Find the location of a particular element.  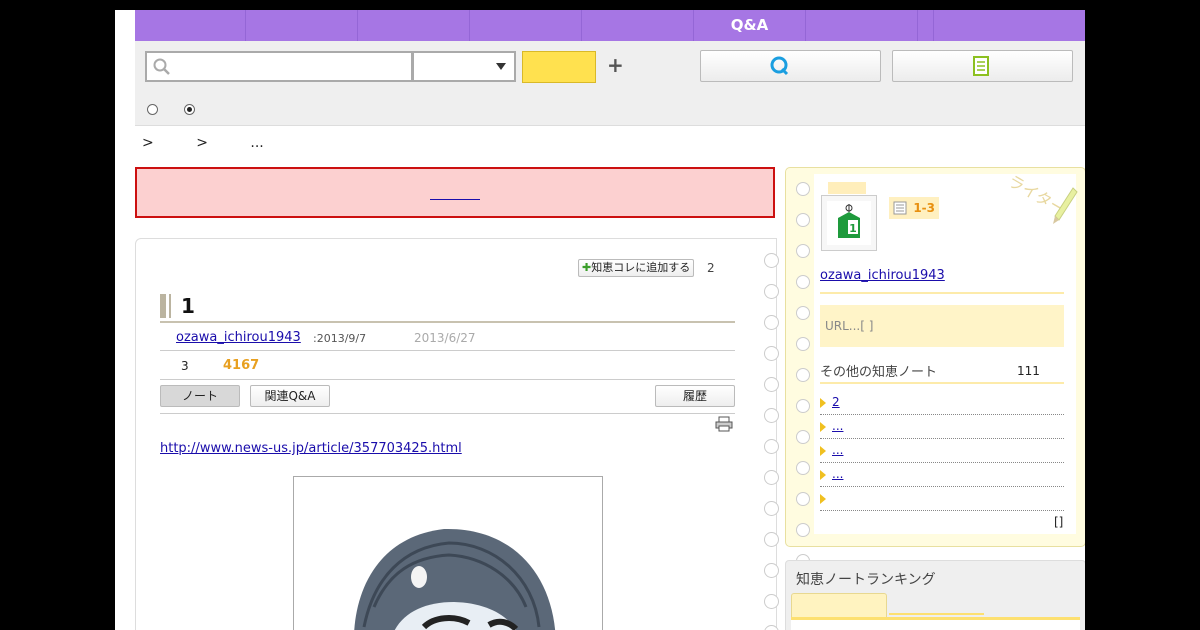

search-input is located at coordinates (279, 66).